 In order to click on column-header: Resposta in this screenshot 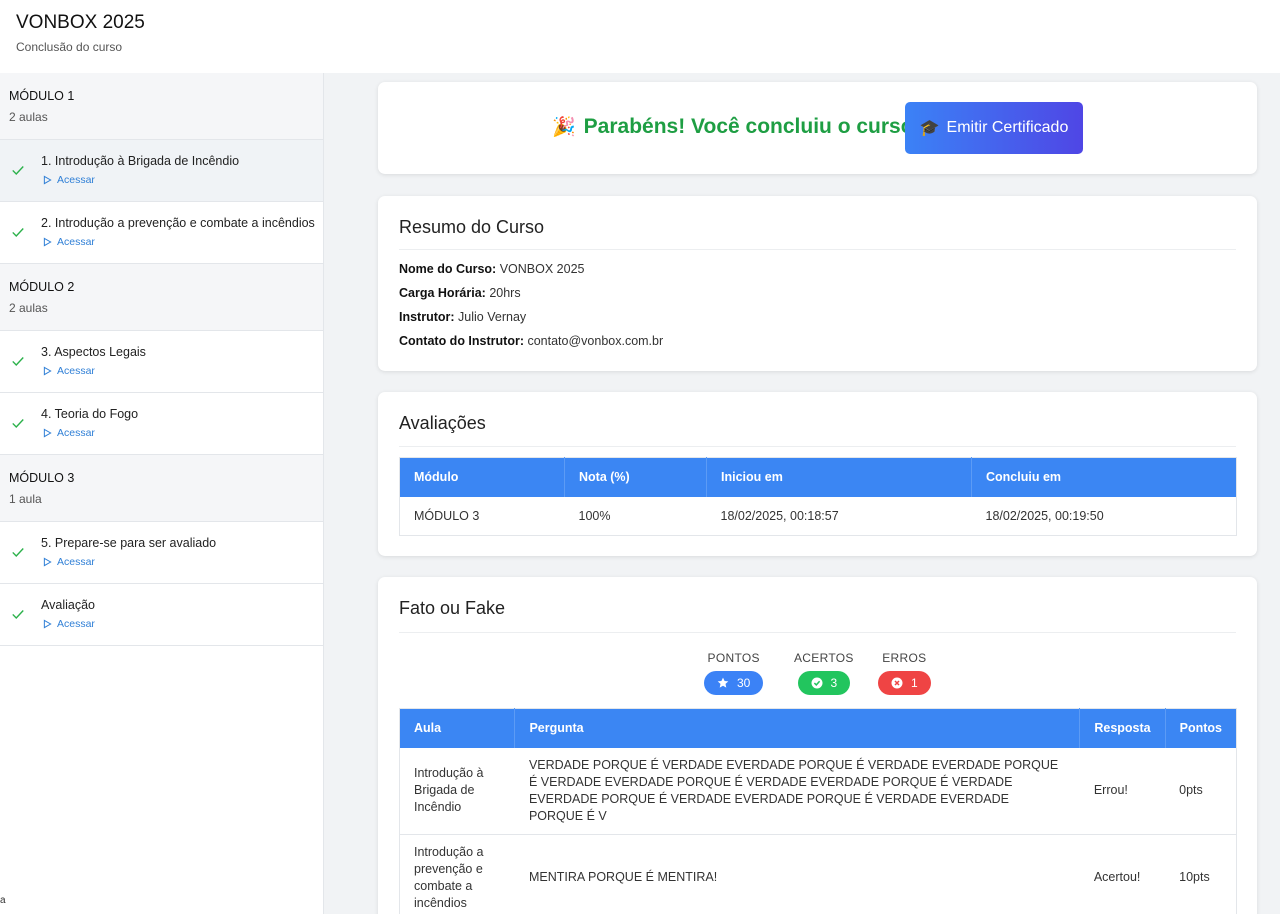, I will do `click(1122, 728)`.